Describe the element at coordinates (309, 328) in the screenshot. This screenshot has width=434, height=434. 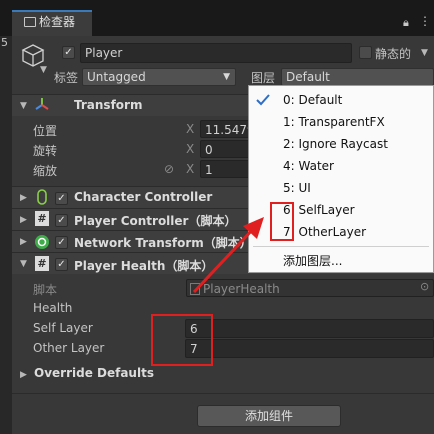
I see `self-layer-field: 6` at that location.